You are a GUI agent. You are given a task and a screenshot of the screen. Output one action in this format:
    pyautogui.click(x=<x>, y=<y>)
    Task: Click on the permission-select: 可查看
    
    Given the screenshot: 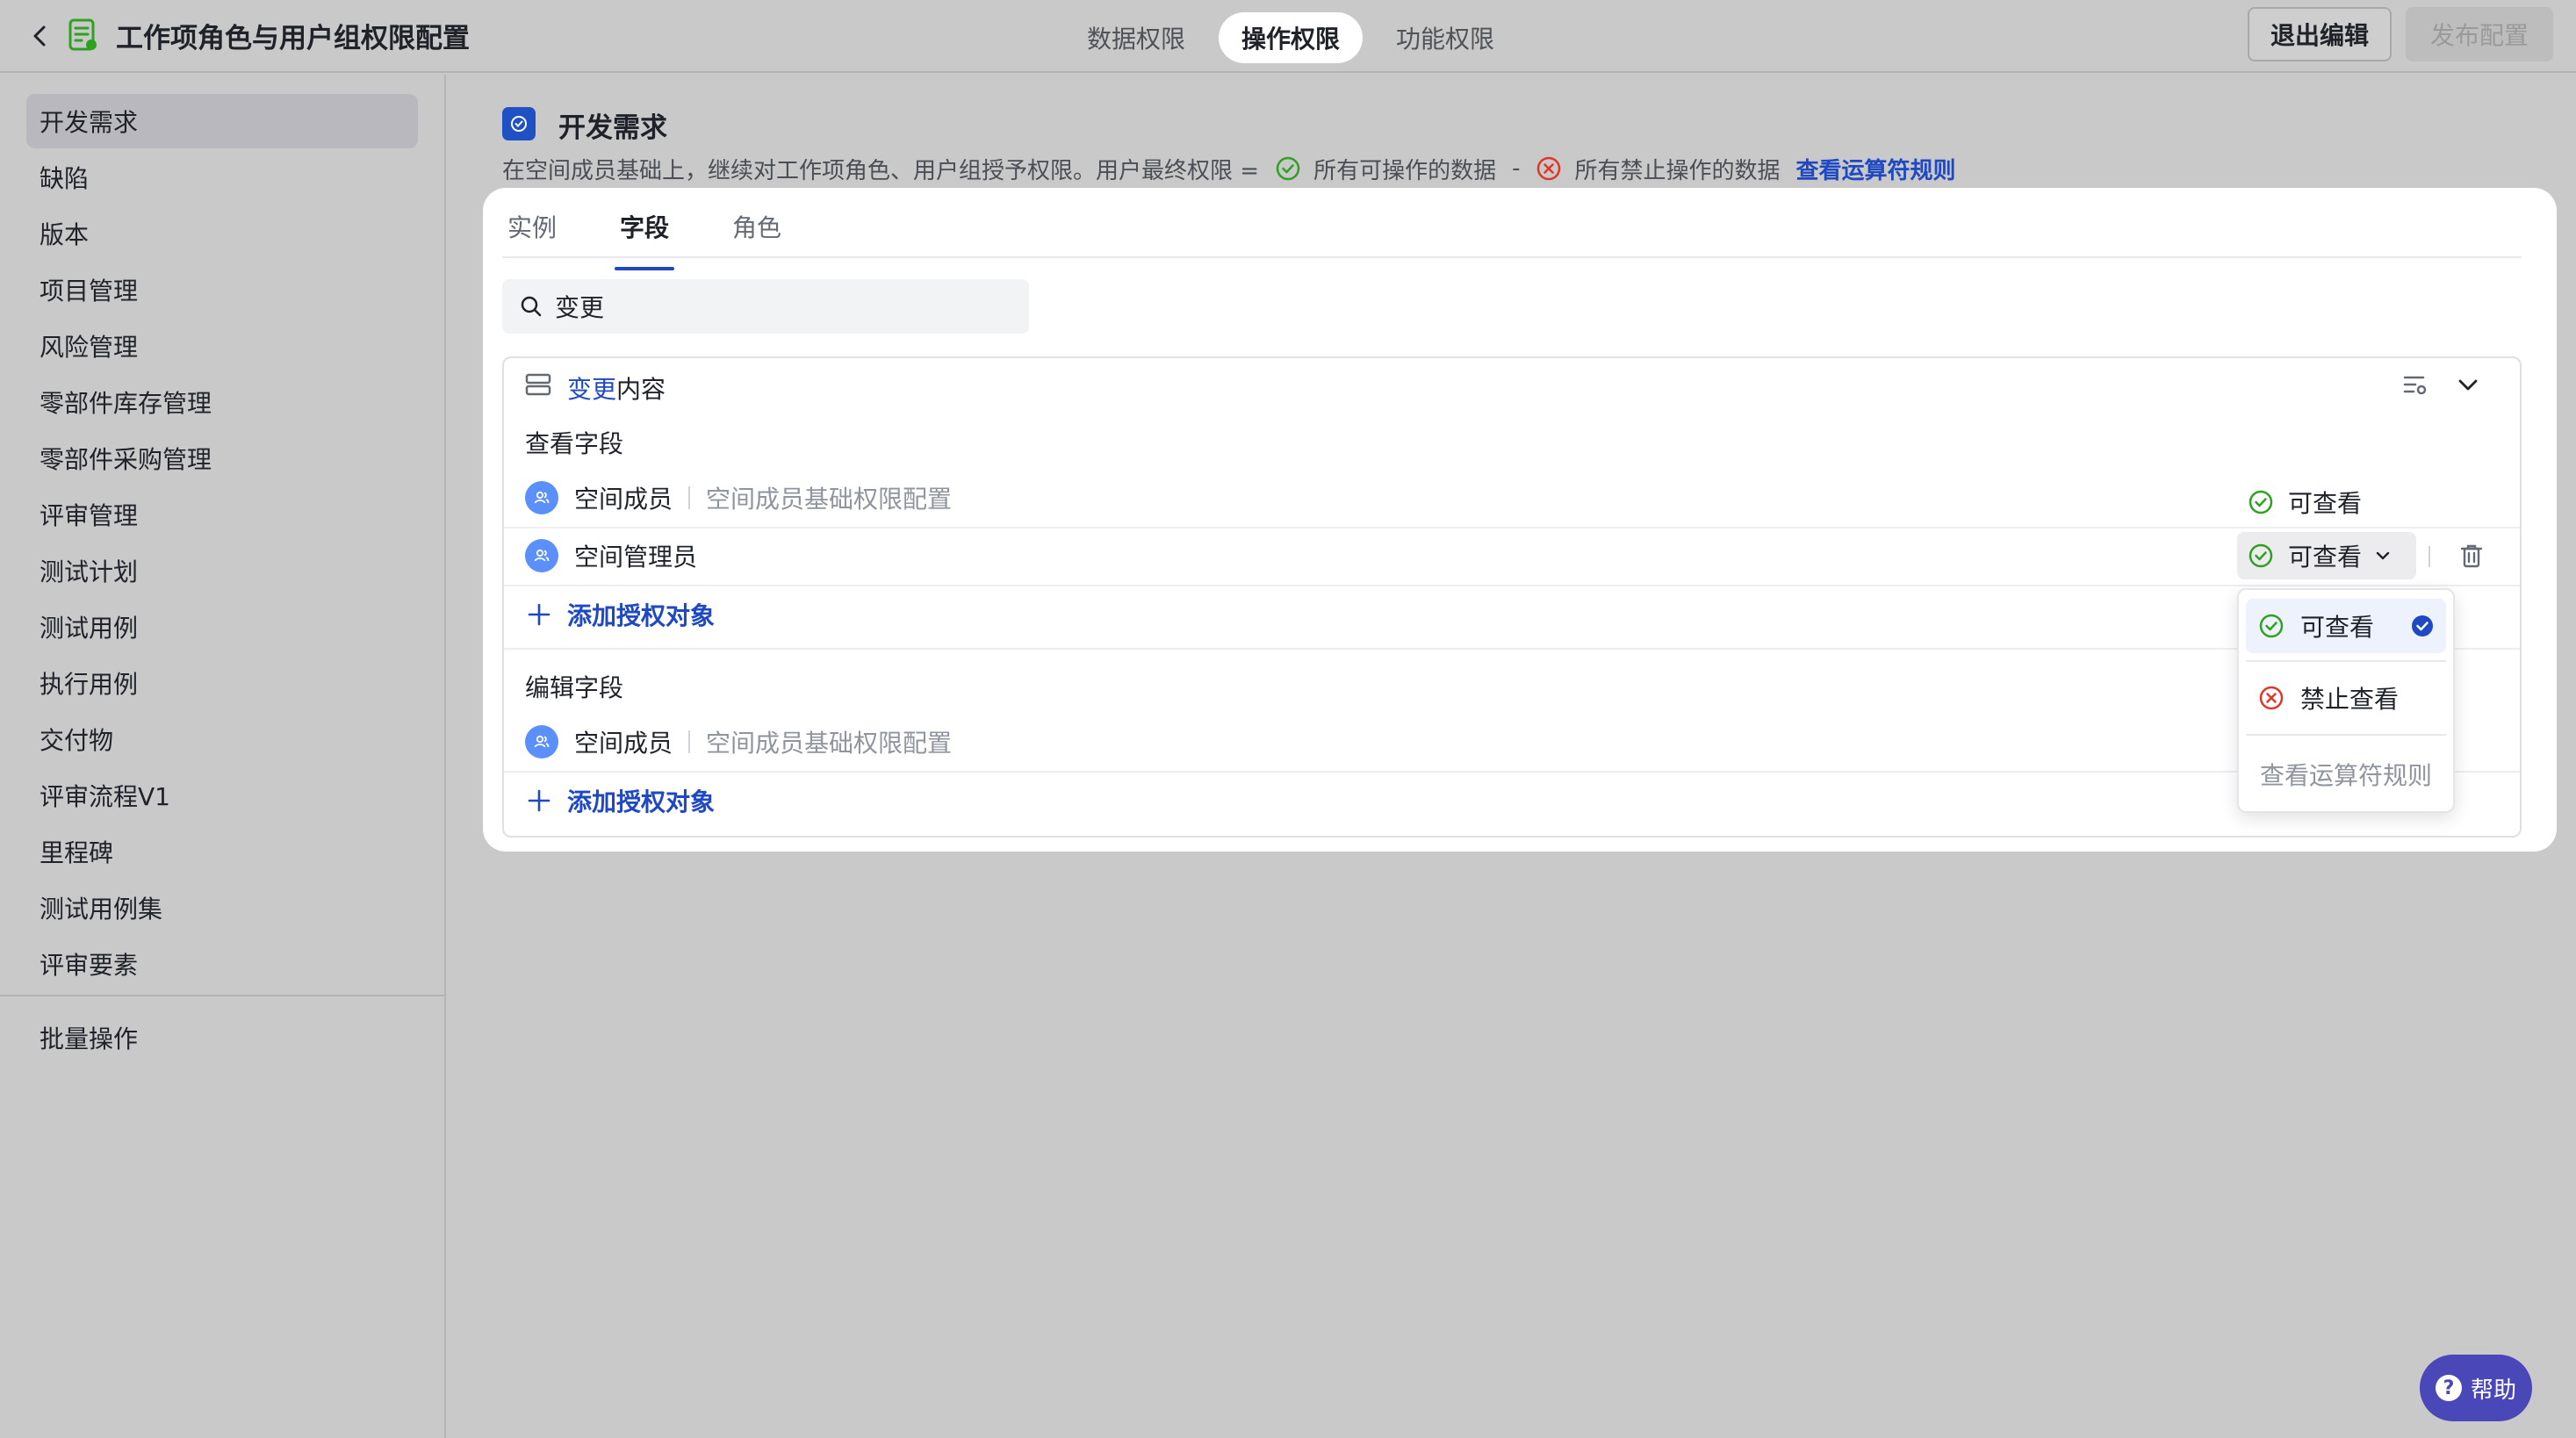 What is the action you would take?
    pyautogui.click(x=2326, y=555)
    